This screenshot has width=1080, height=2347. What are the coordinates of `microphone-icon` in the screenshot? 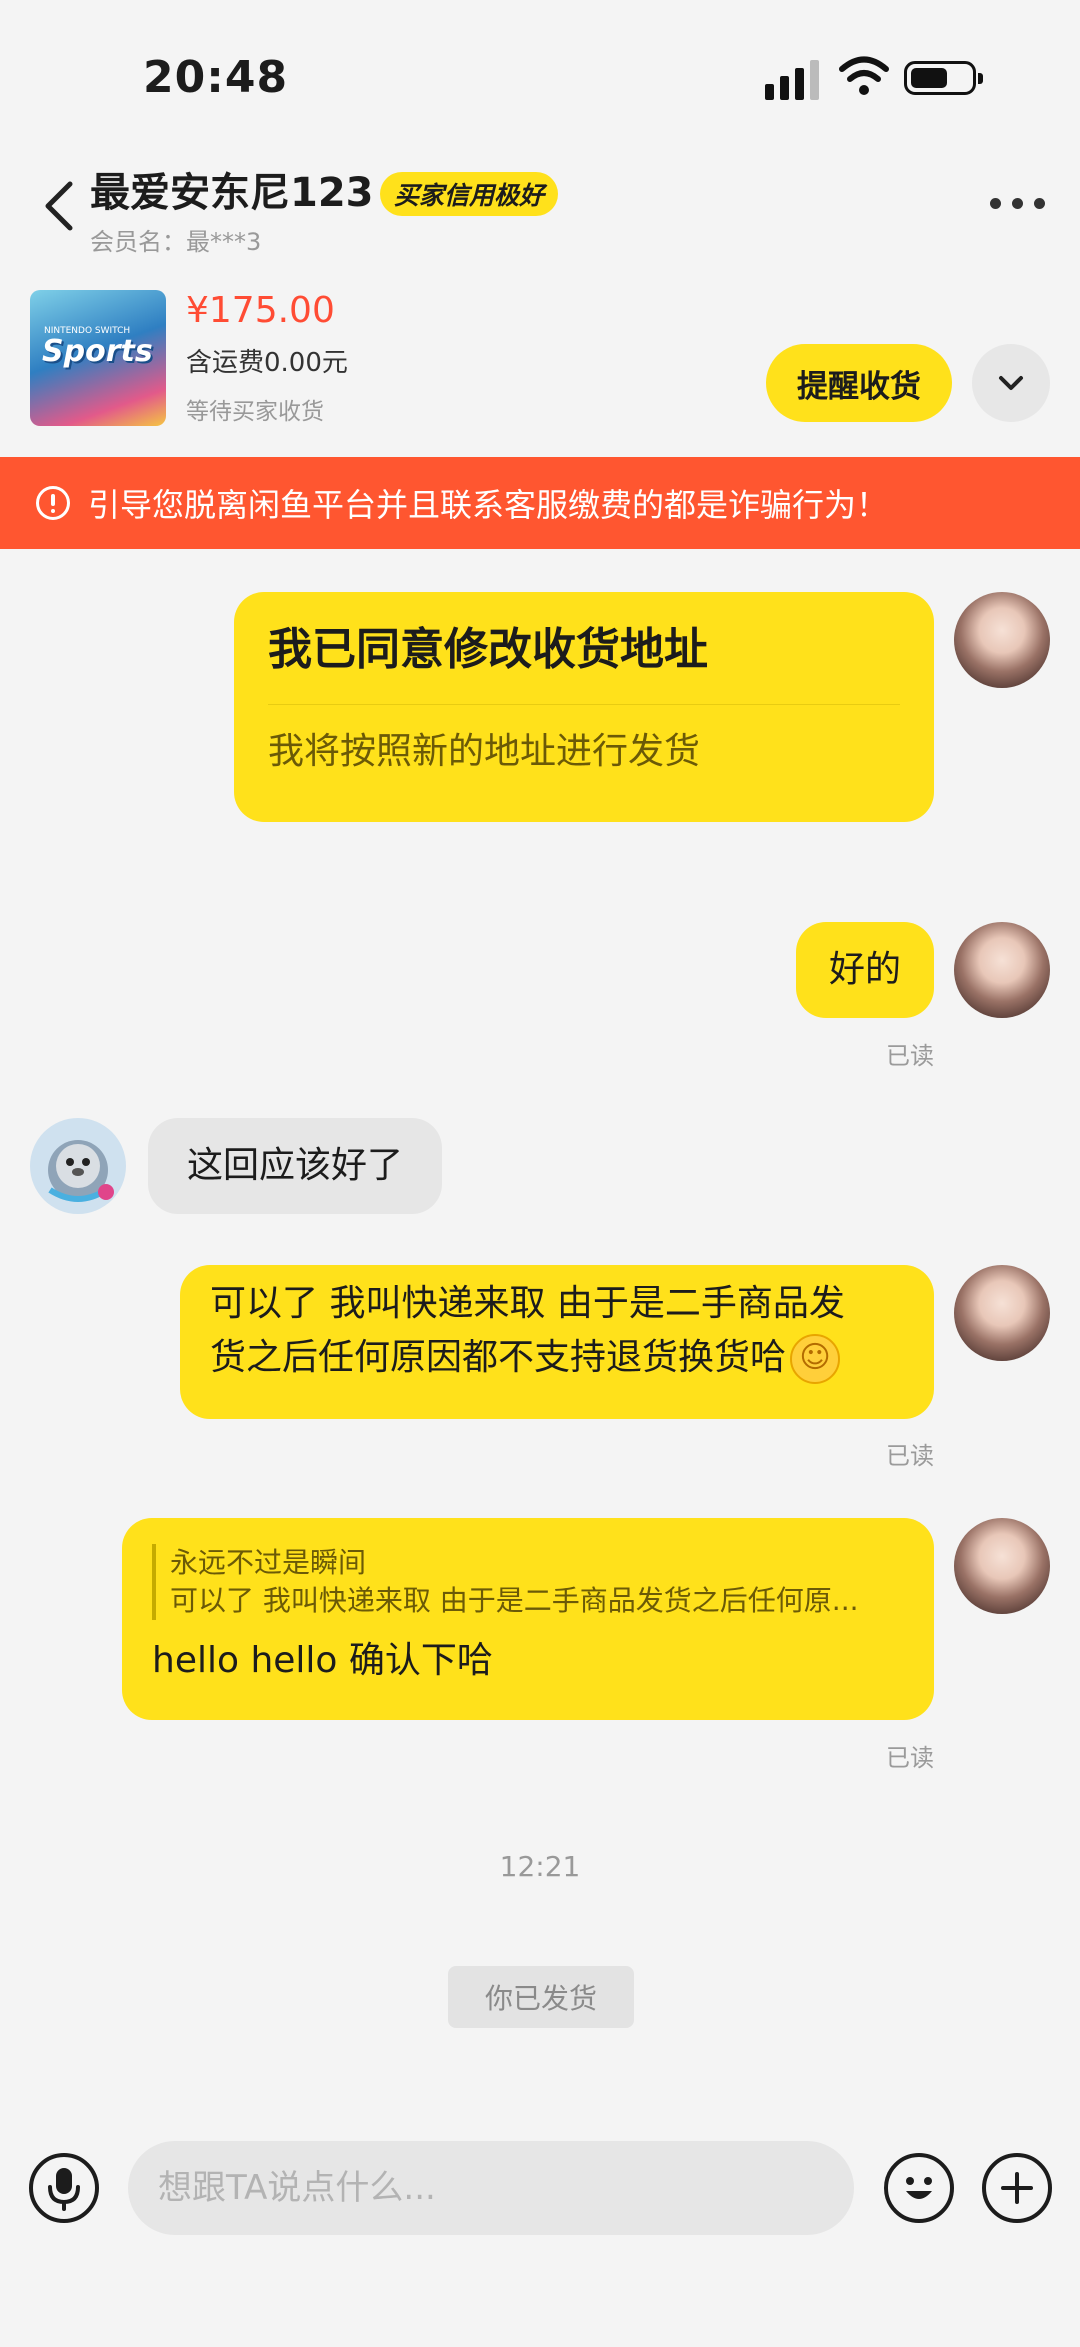 It's located at (64, 2189).